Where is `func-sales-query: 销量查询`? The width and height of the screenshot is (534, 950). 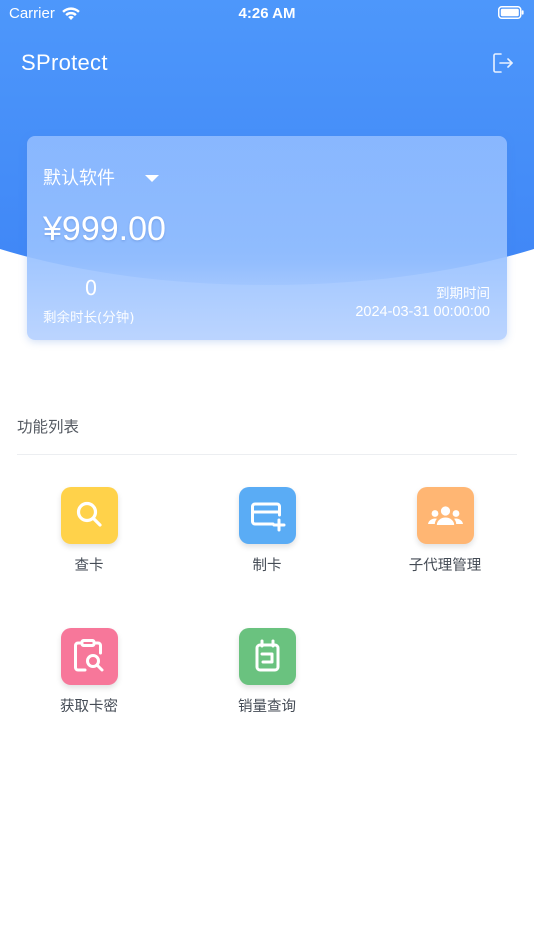 func-sales-query: 销量查询 is located at coordinates (267, 672).